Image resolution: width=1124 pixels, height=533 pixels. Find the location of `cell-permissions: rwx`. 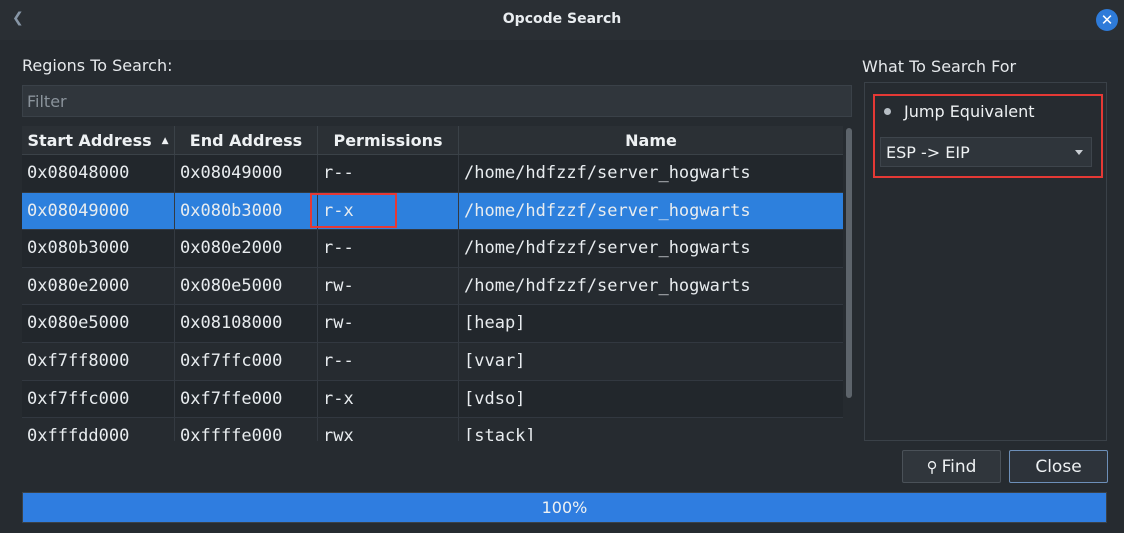

cell-permissions: rwx is located at coordinates (388, 429).